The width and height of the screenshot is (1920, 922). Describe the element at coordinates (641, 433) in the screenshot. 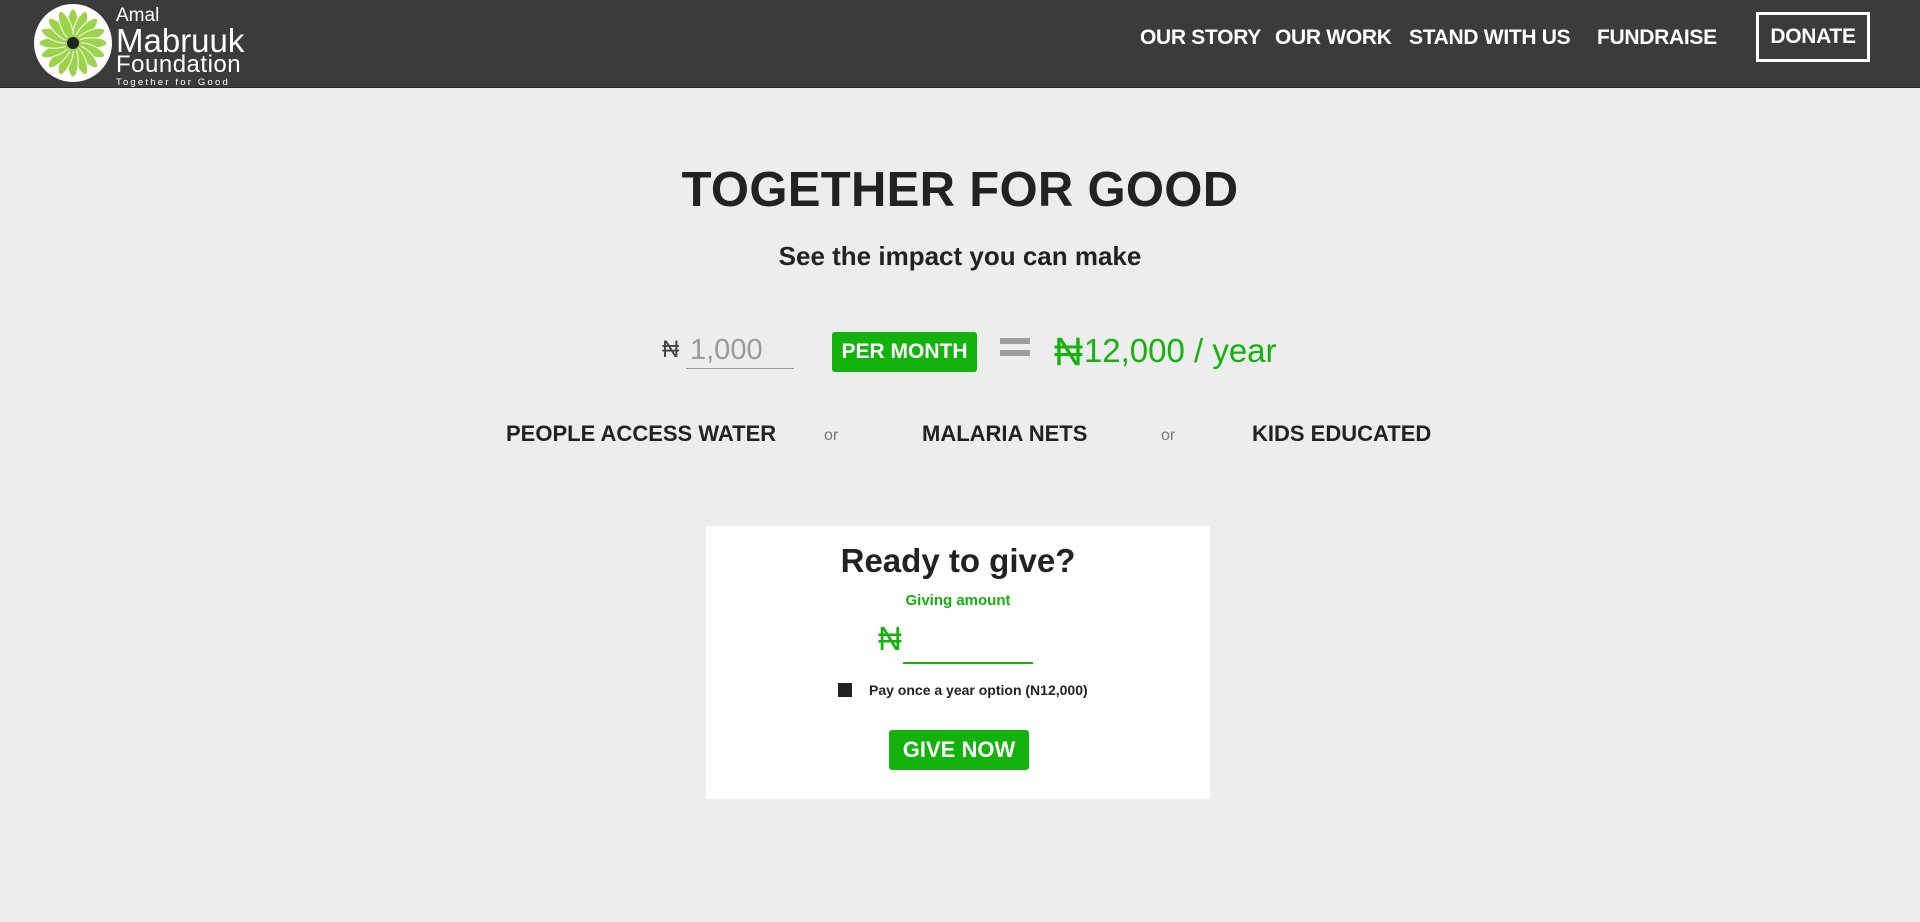

I see `impact-water: PEOPLE ACCESS WATER` at that location.